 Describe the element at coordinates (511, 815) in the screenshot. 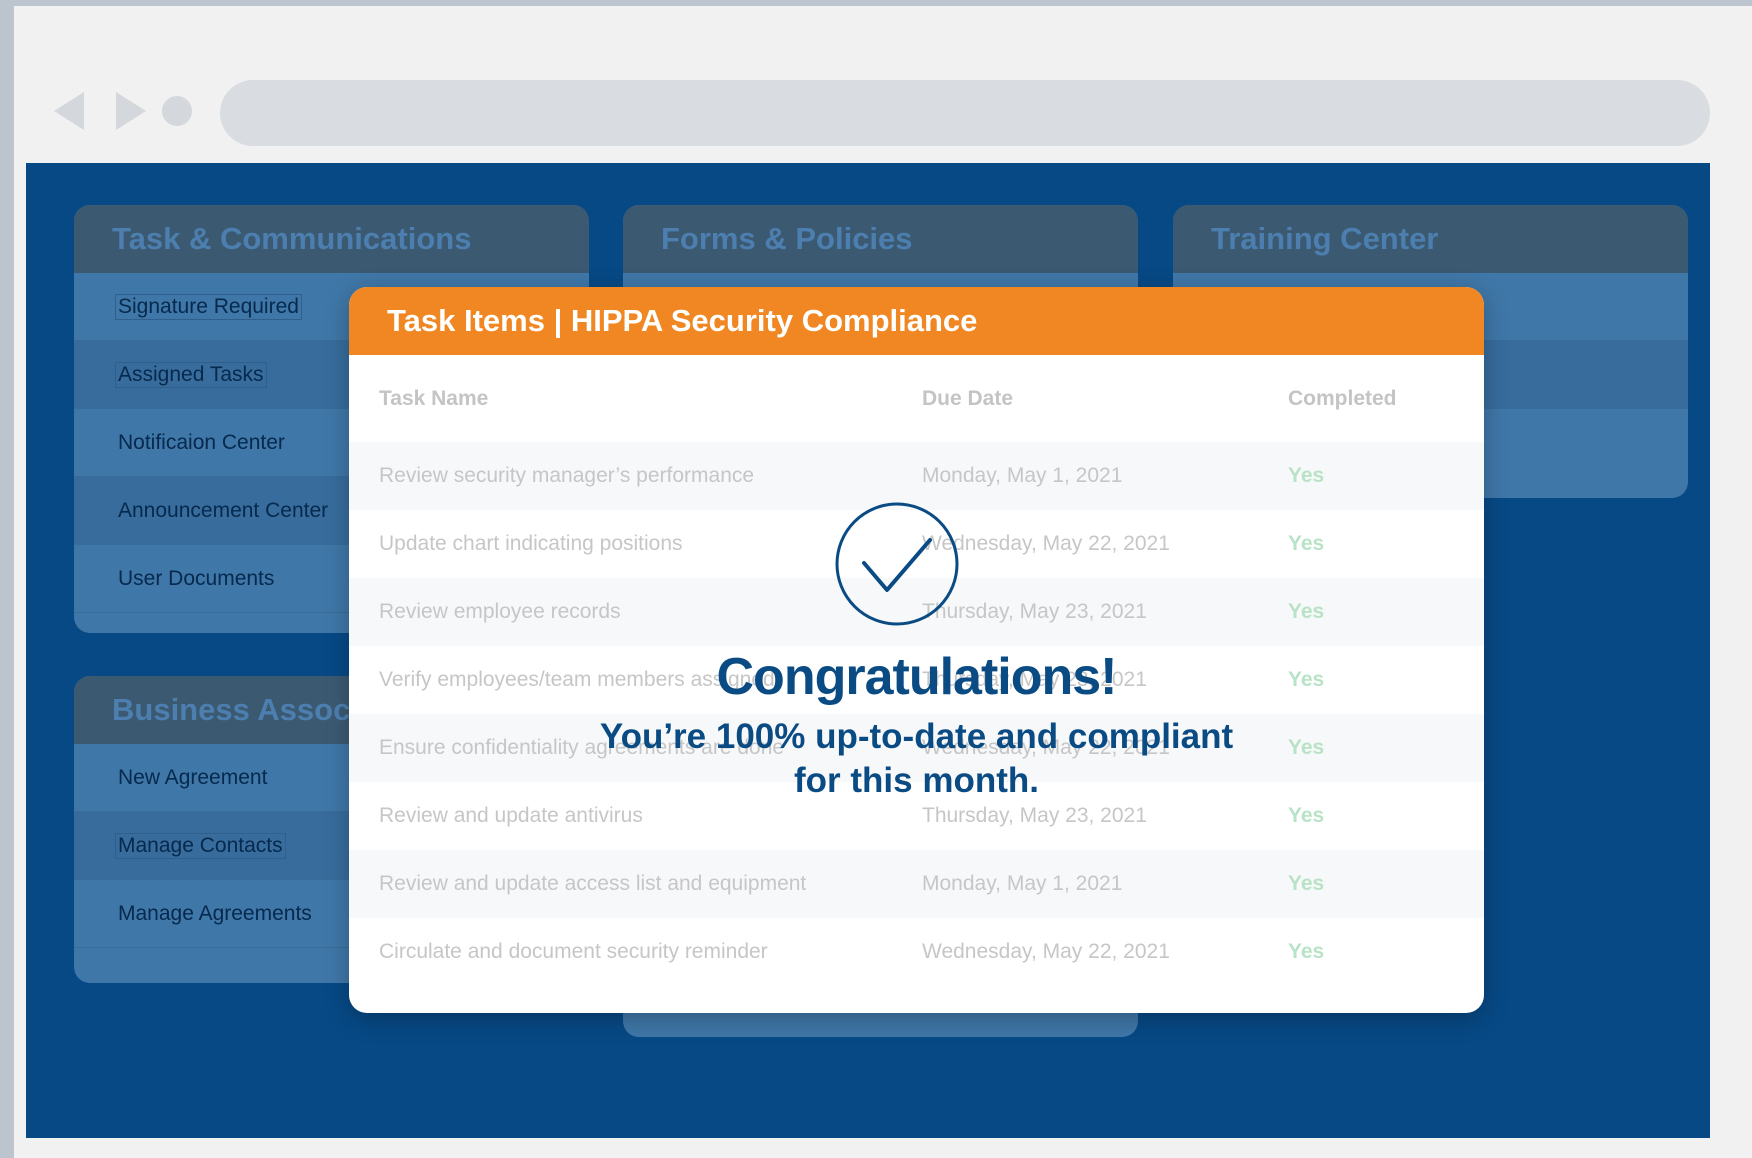

I see `cell-task-name: Review and update antivirus` at that location.